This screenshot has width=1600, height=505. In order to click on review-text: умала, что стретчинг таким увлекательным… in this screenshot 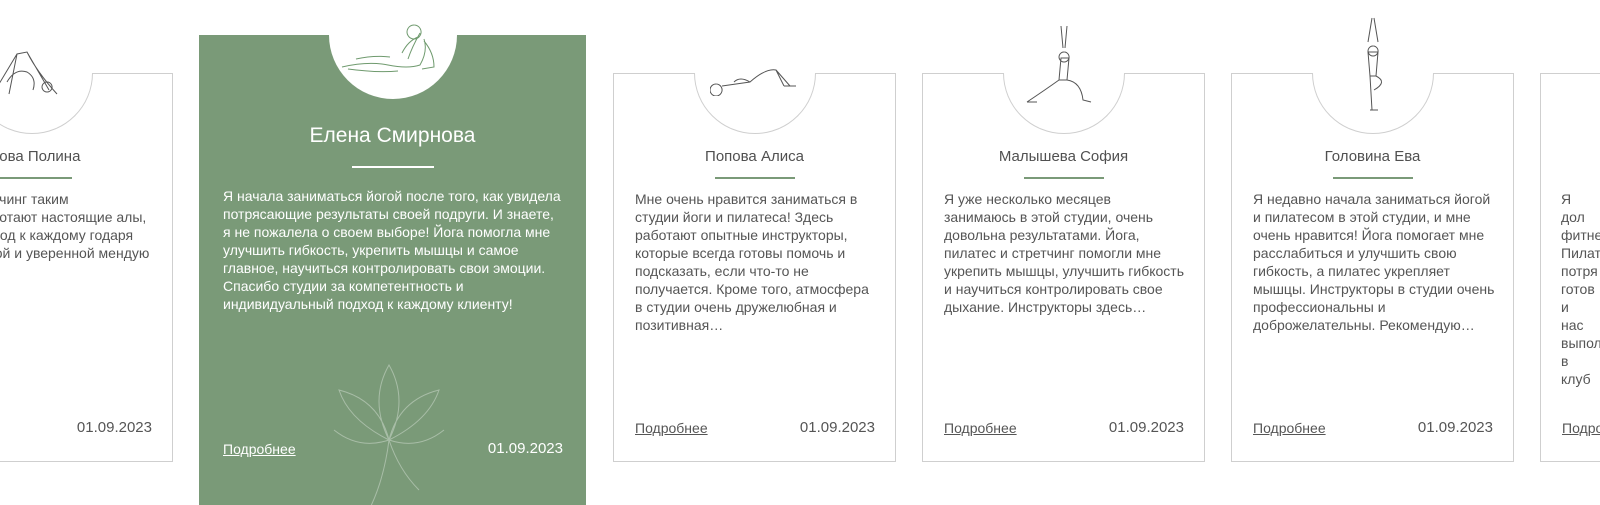, I will do `click(75, 226)`.